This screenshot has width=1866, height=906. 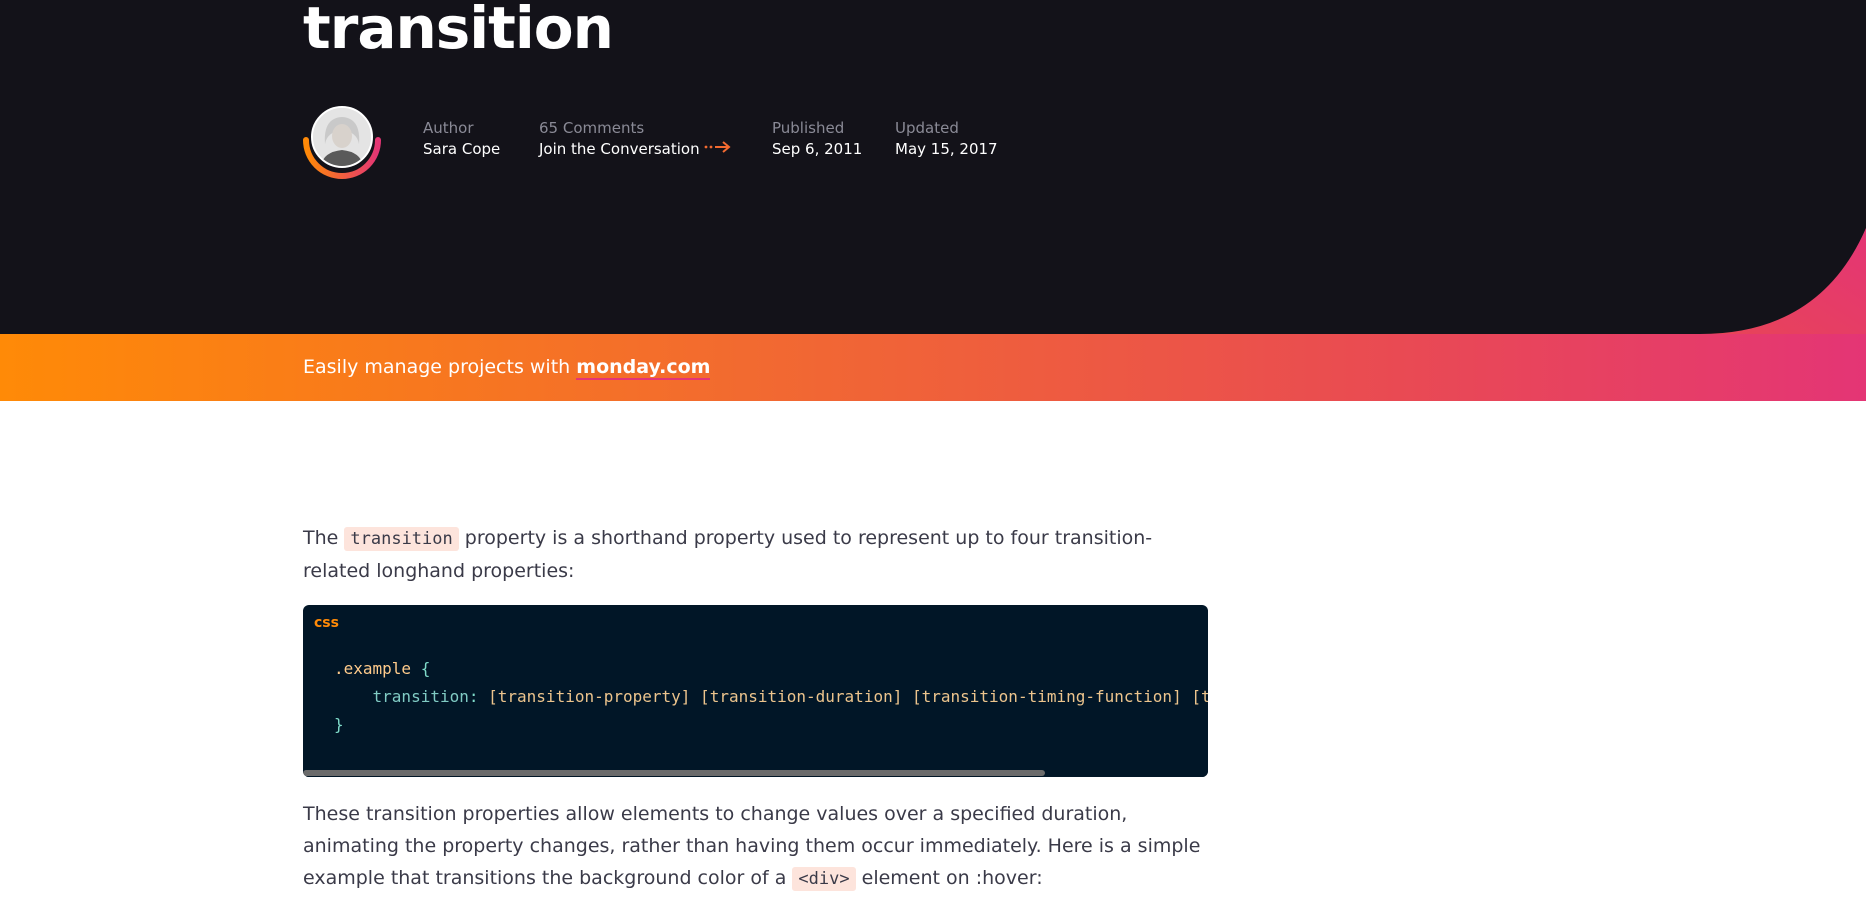 I want to click on join-conversation-link: Join the Conversation, so click(x=635, y=149).